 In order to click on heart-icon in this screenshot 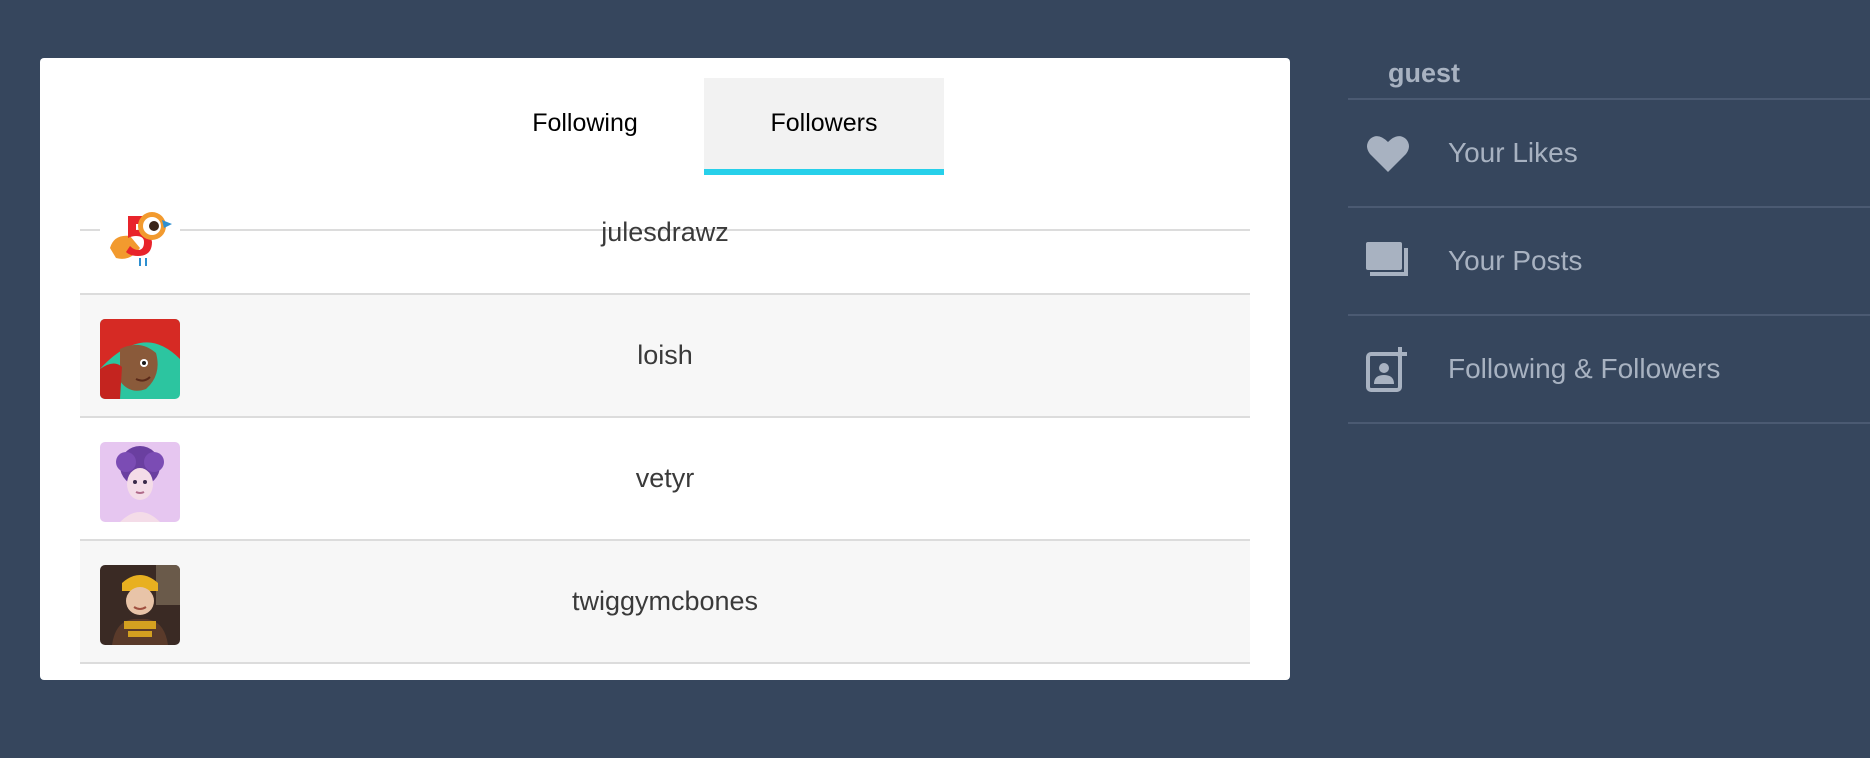, I will do `click(1388, 154)`.